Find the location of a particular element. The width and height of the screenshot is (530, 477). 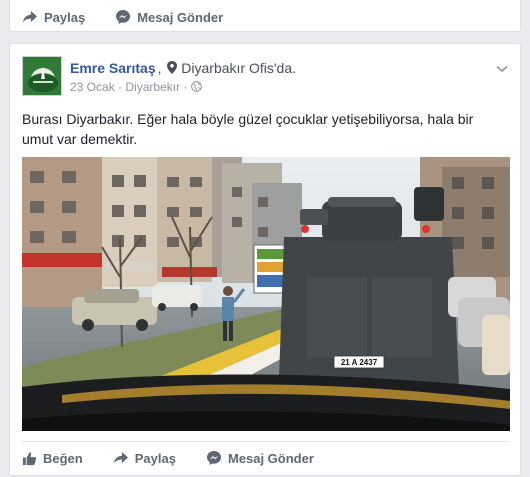

chevron-down-icon is located at coordinates (502, 69).